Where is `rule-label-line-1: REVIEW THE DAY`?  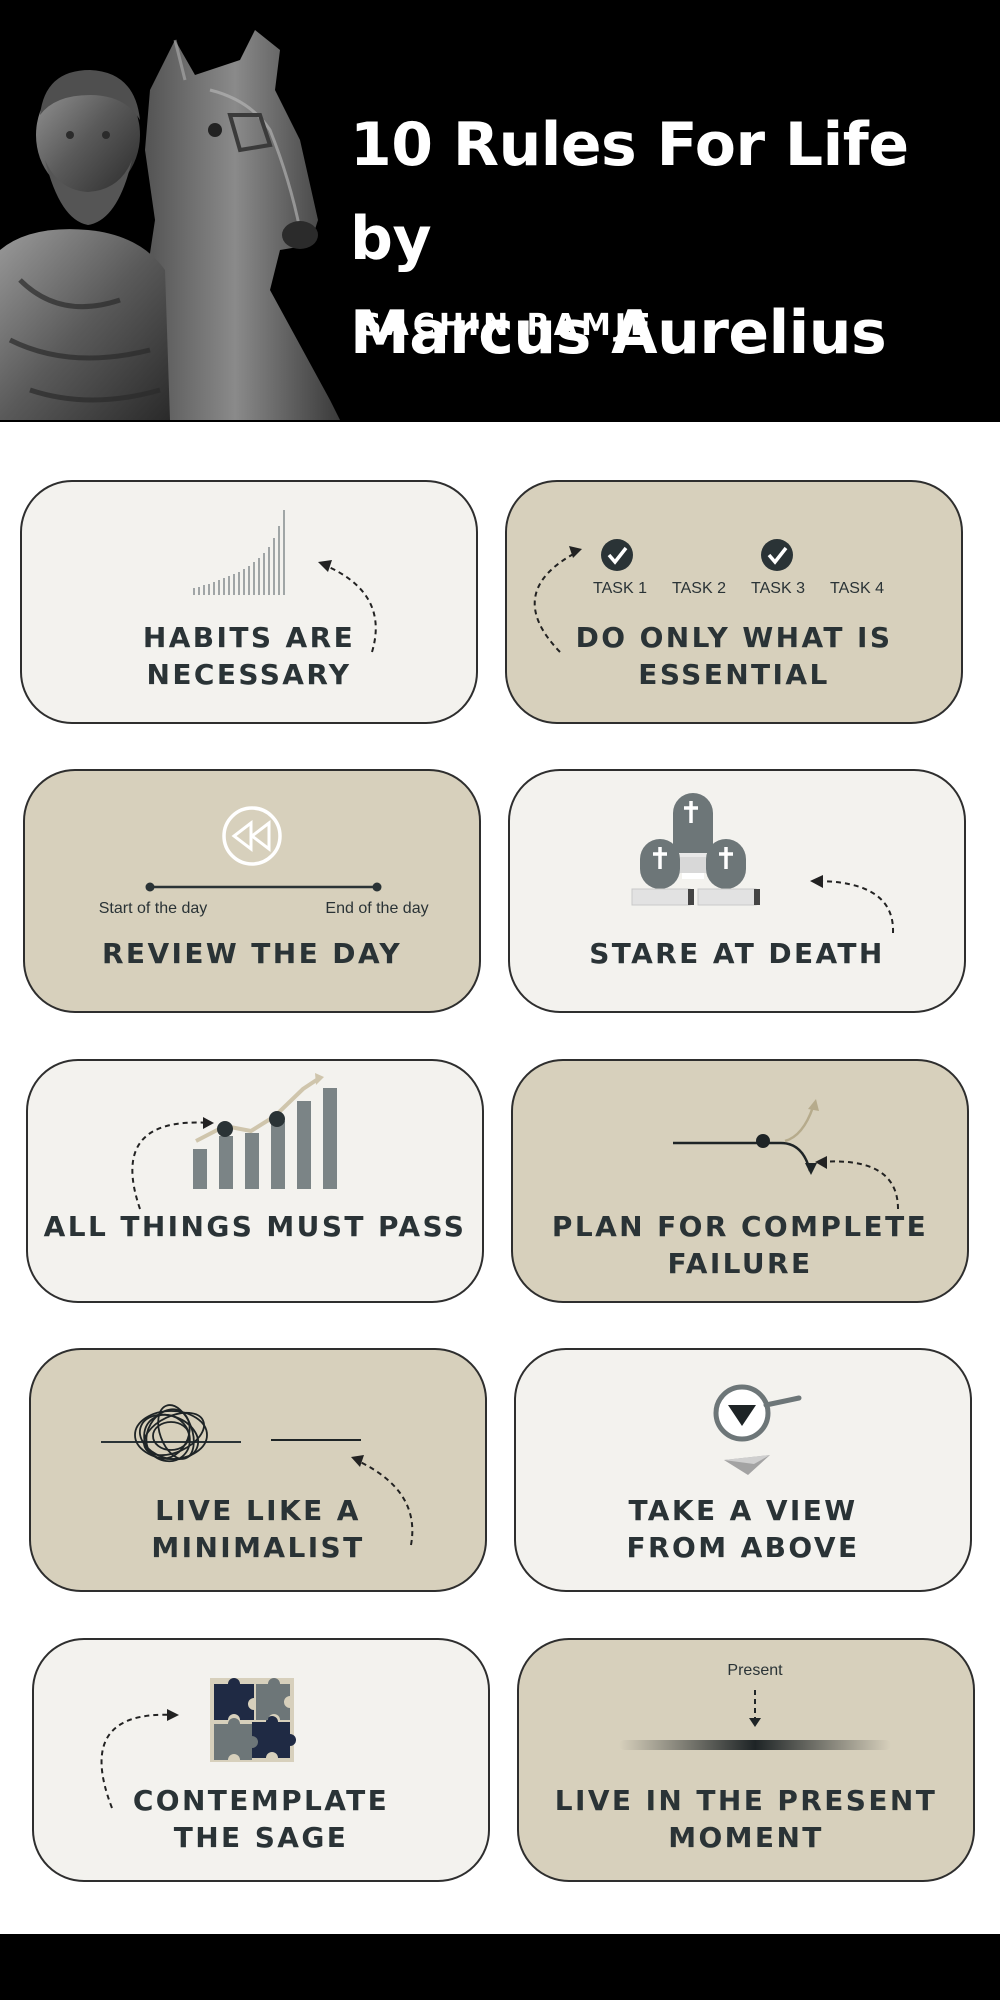 rule-label-line-1: REVIEW THE DAY is located at coordinates (252, 953).